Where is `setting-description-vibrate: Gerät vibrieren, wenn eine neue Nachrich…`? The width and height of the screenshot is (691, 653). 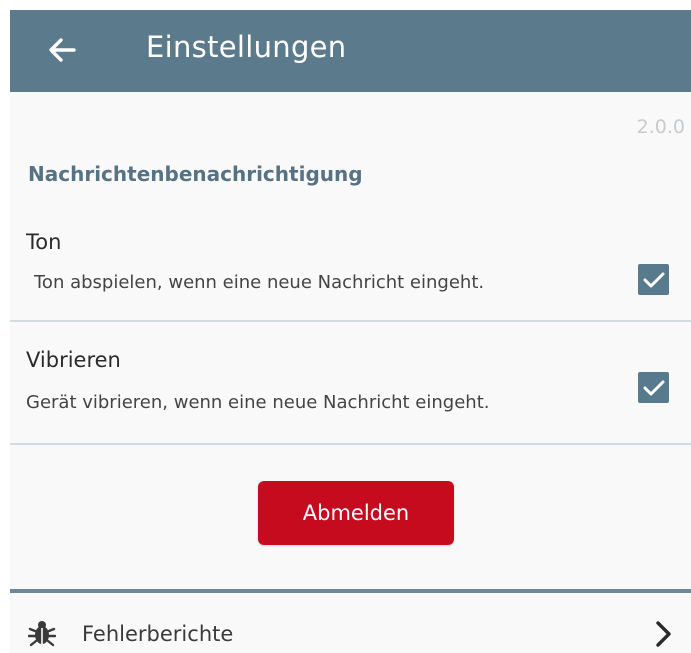
setting-description-vibrate: Gerät vibrieren, wenn eine neue Nachrich… is located at coordinates (258, 402).